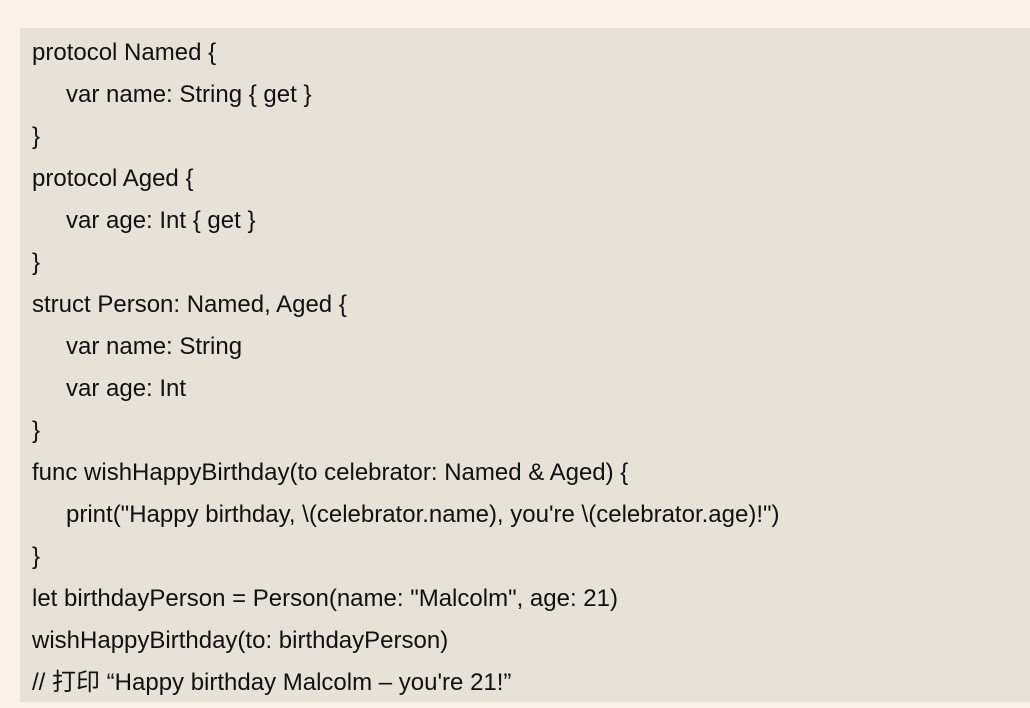  What do you see at coordinates (124, 52) in the screenshot?
I see `code-line: protocol Named {` at bounding box center [124, 52].